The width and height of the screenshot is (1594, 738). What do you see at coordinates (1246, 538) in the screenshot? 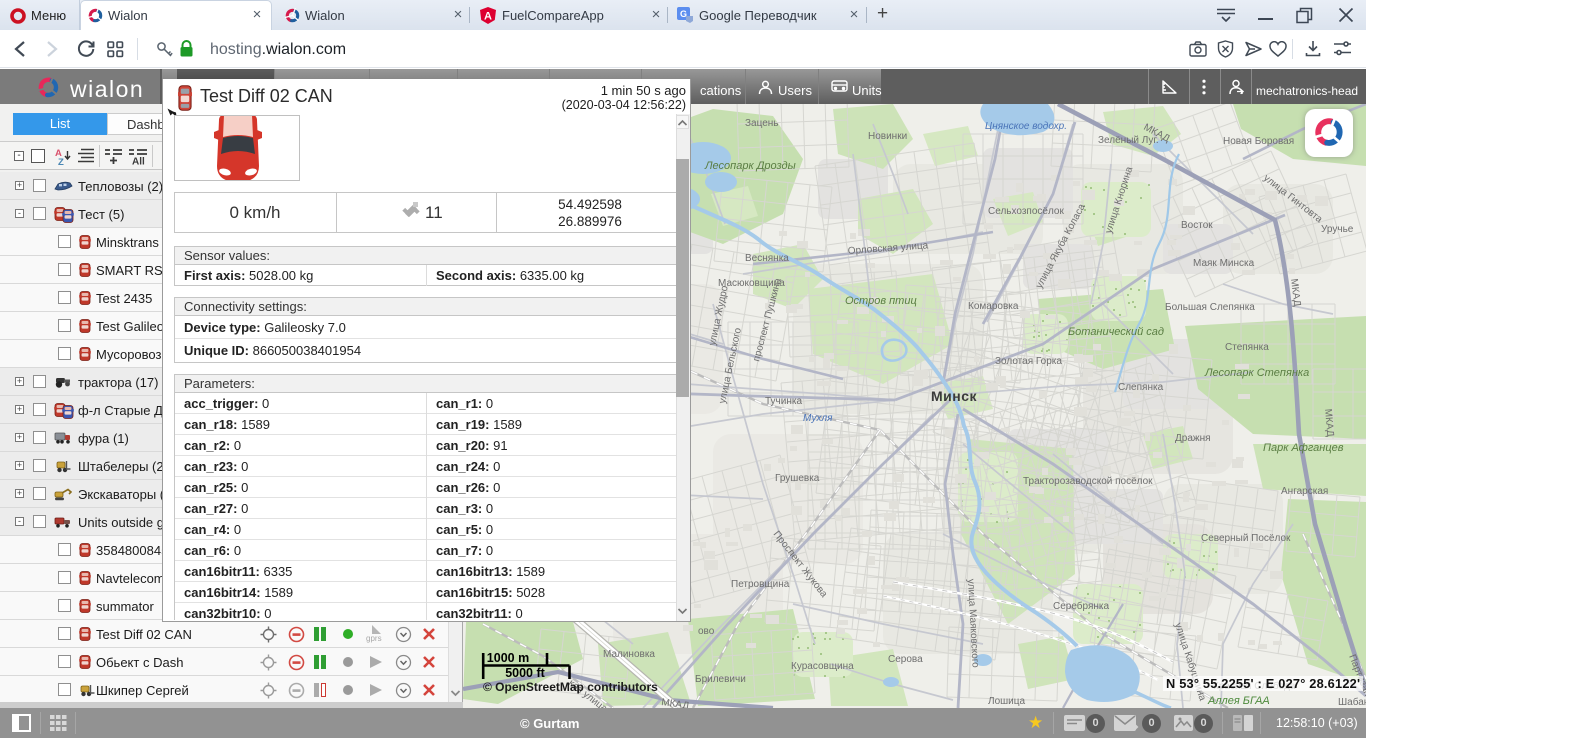
I see `svg-text: Северный Посёлок` at bounding box center [1246, 538].